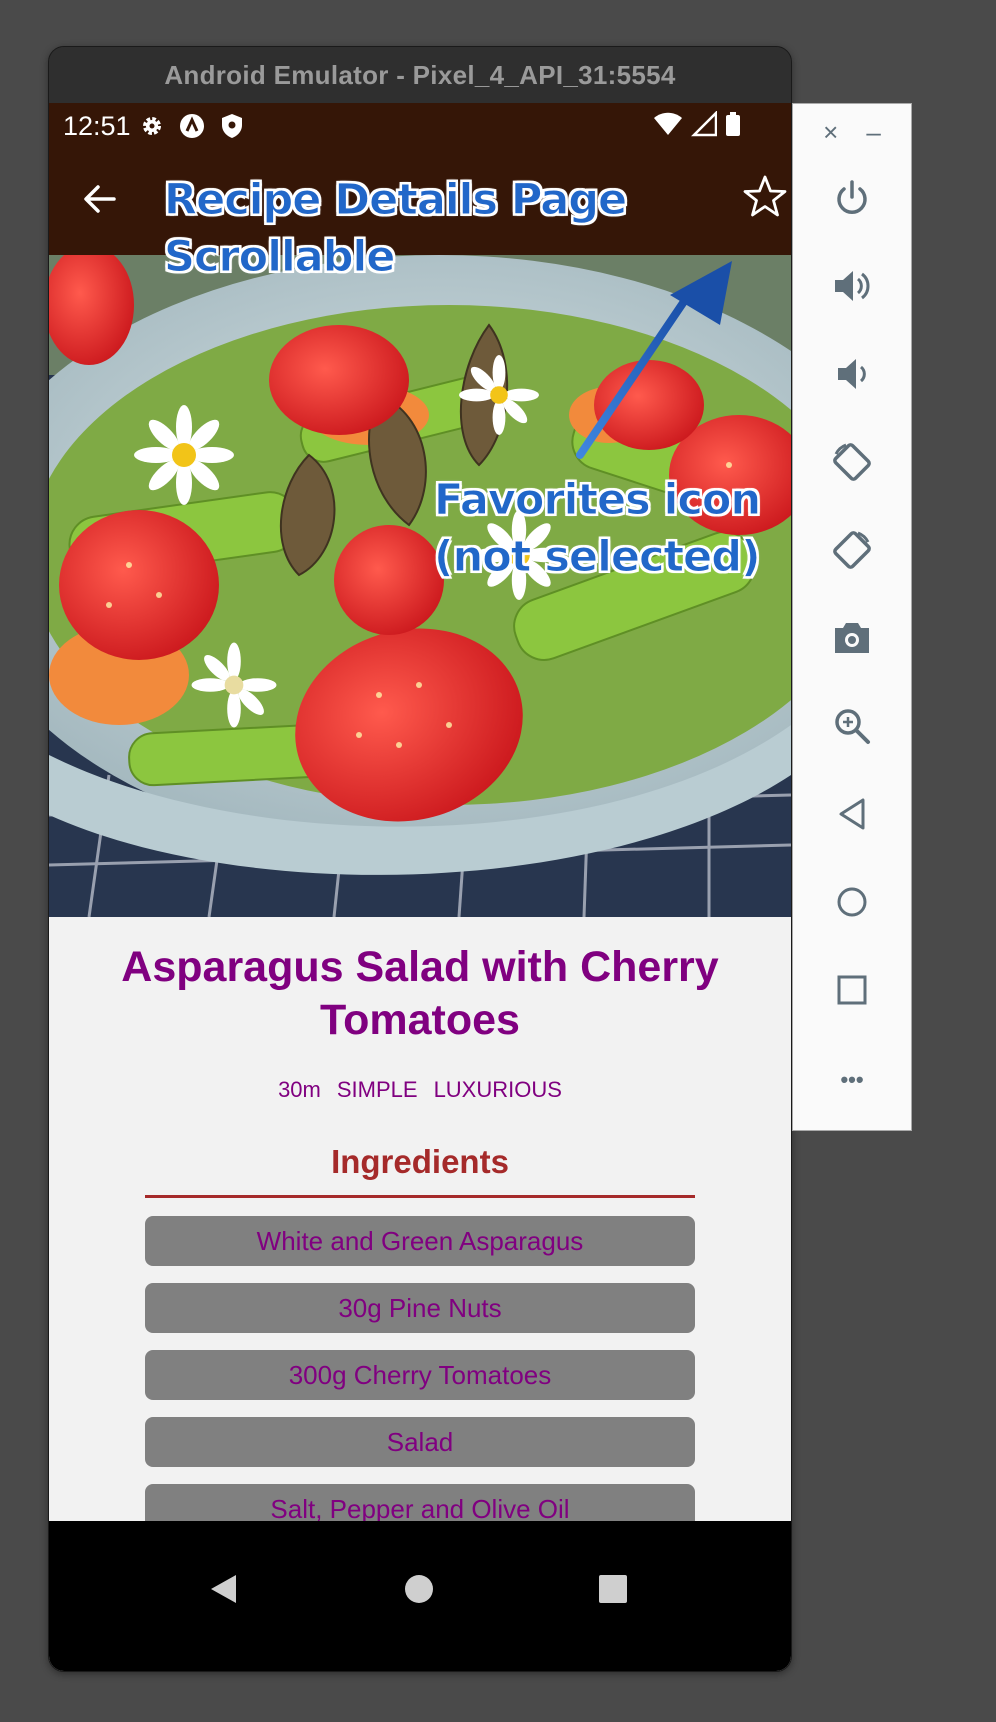  What do you see at coordinates (395, 229) in the screenshot?
I see `page-annotation: Recipe Details Page Scrollable` at bounding box center [395, 229].